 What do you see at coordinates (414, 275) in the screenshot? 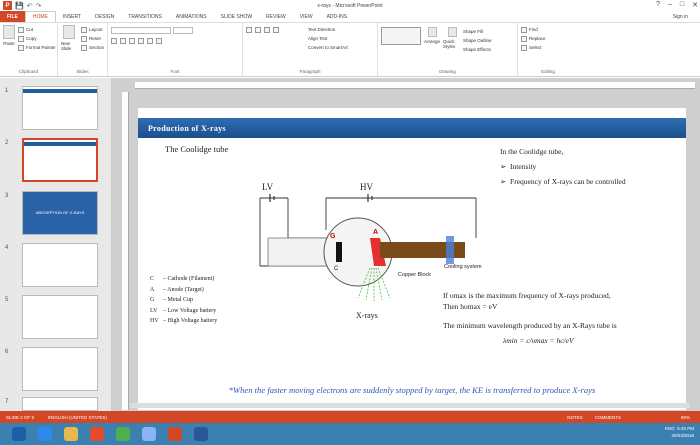
I see `copper-block-label: Copper Block` at bounding box center [414, 275].